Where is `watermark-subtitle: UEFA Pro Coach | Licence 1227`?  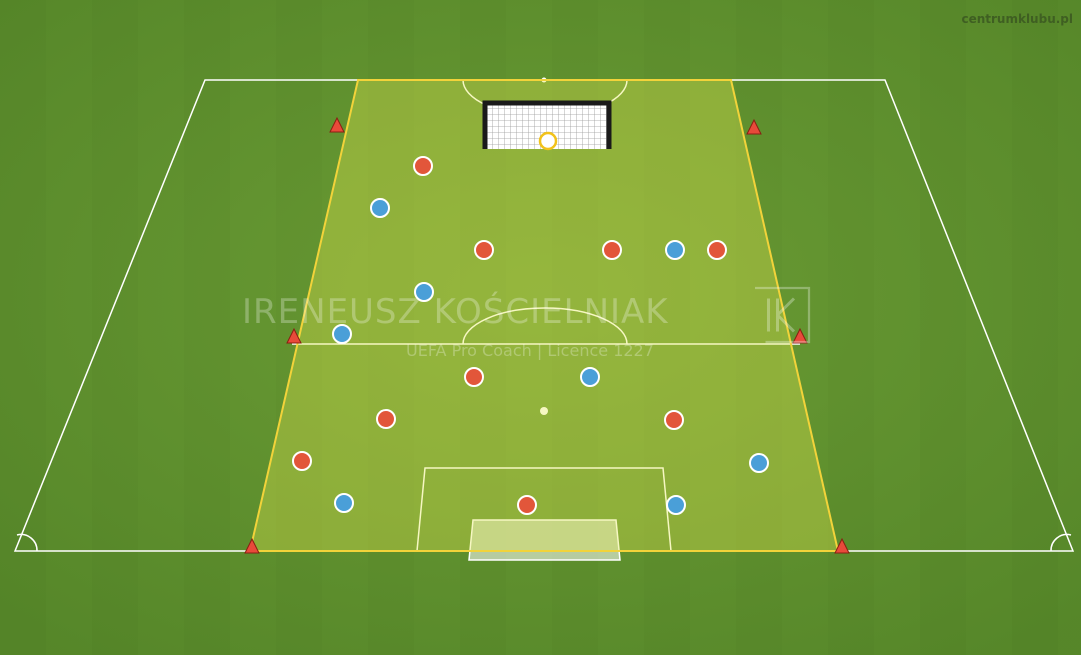
watermark-subtitle: UEFA Pro Coach | Licence 1227 is located at coordinates (530, 350).